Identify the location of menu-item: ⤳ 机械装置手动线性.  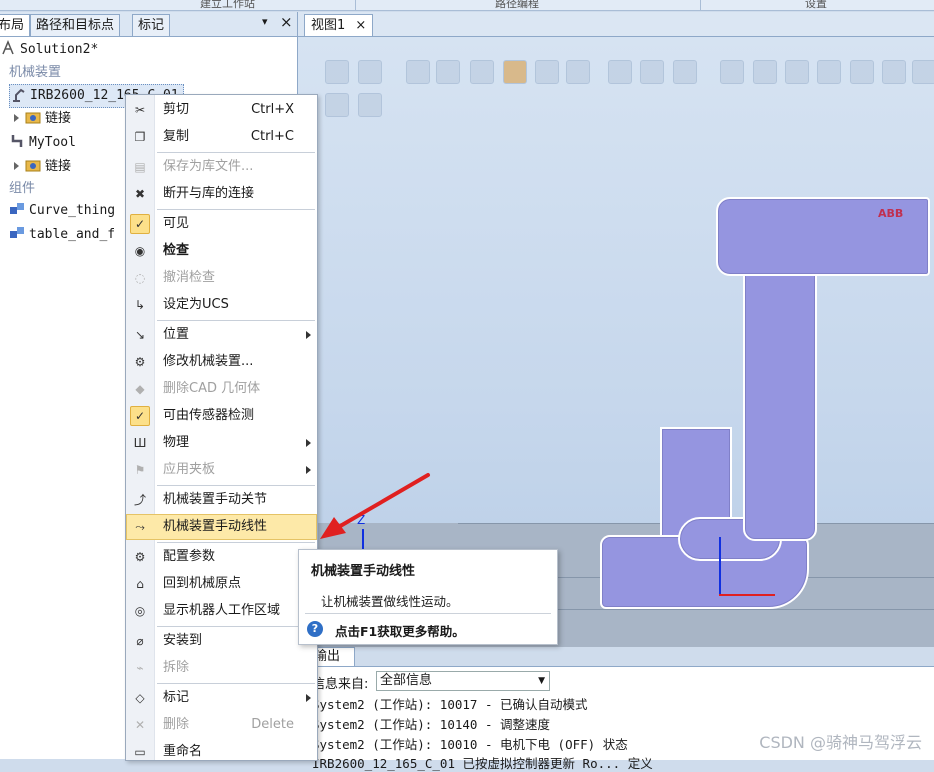
(221, 527).